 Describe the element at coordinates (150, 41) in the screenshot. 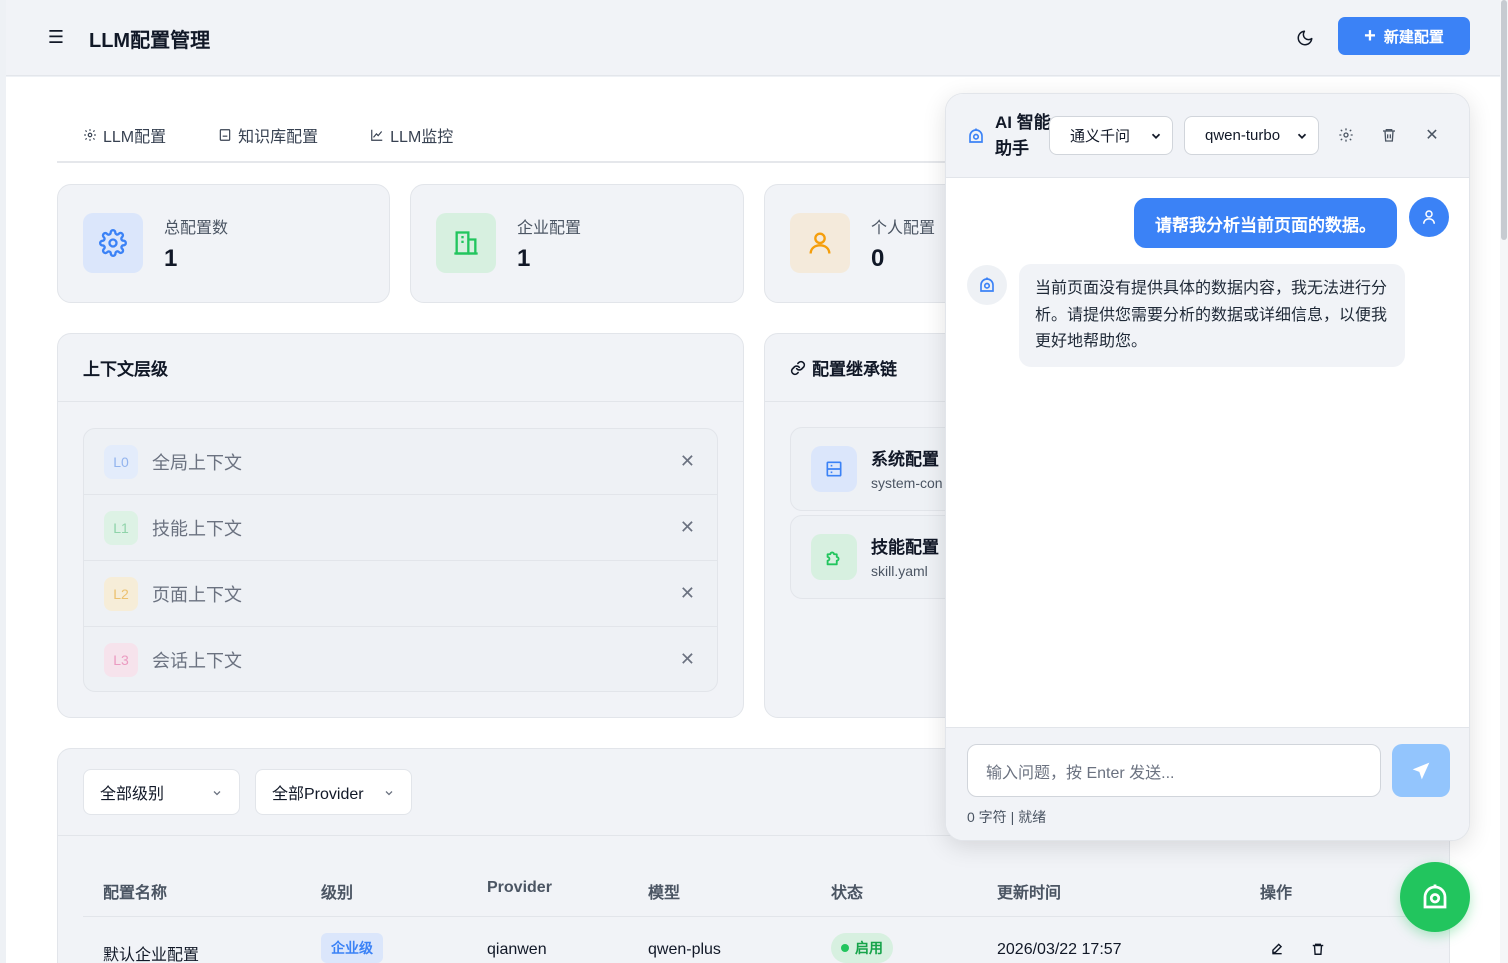

I see `page-title: LLM配置管理` at that location.